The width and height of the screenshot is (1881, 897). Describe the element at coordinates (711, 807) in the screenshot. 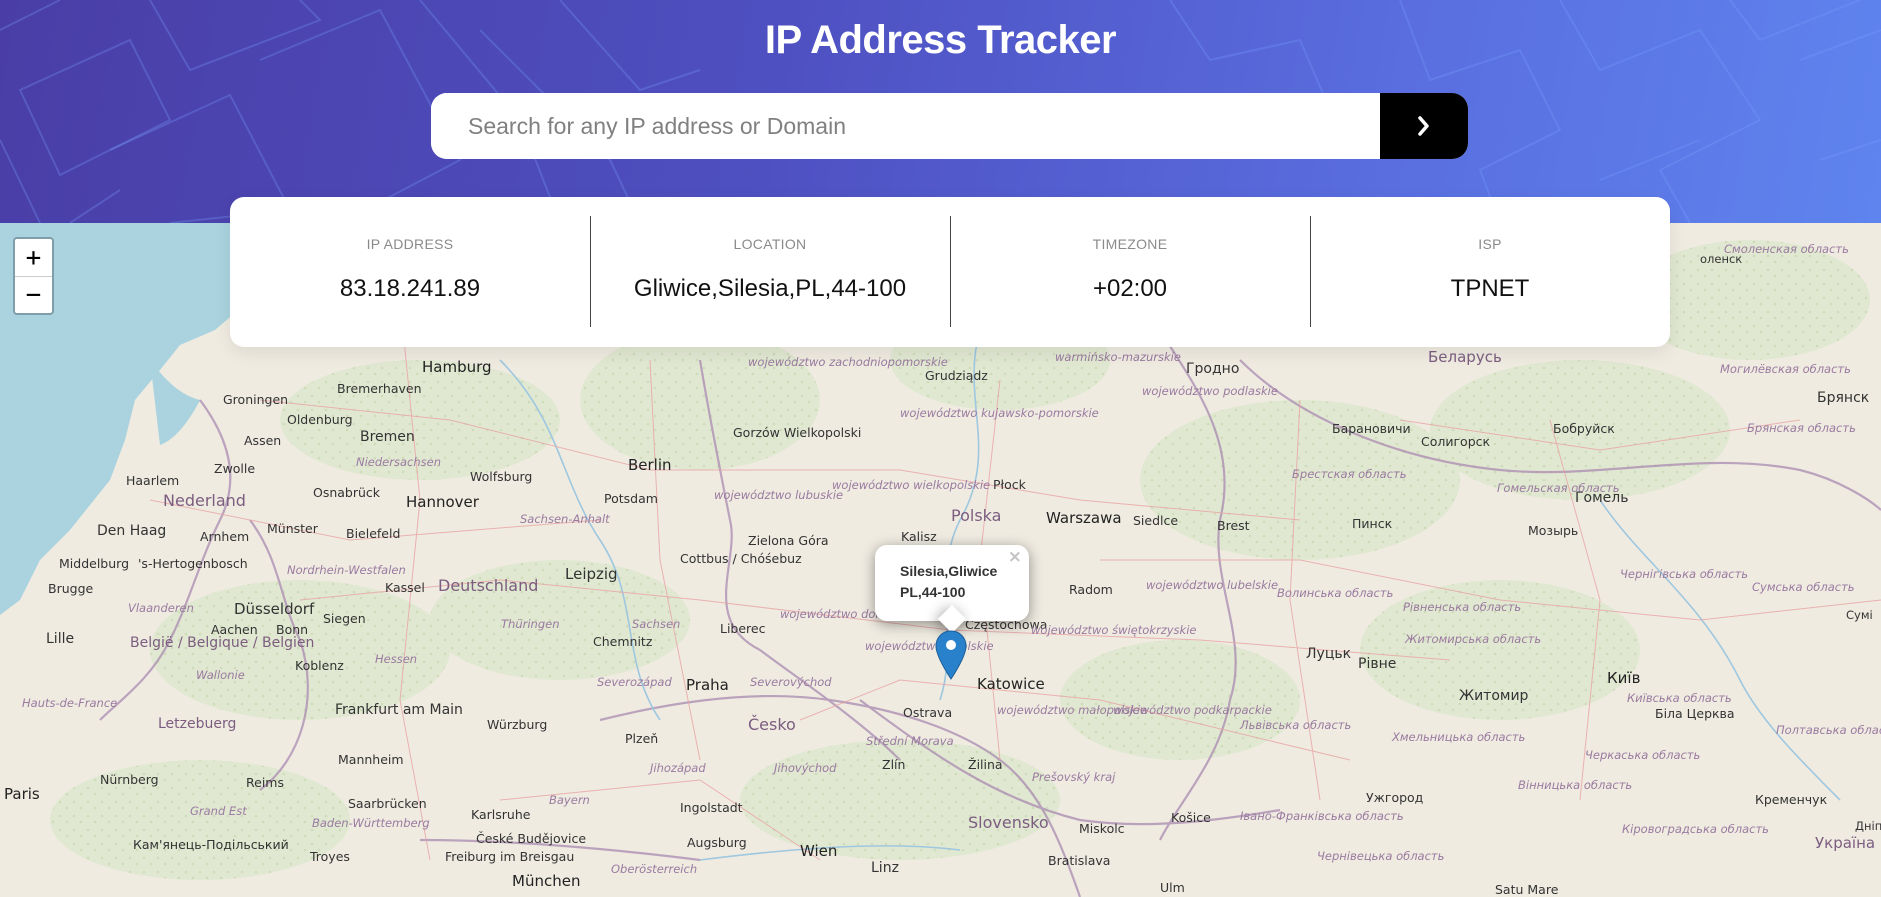

I see `city-label: Ingolstadt` at that location.